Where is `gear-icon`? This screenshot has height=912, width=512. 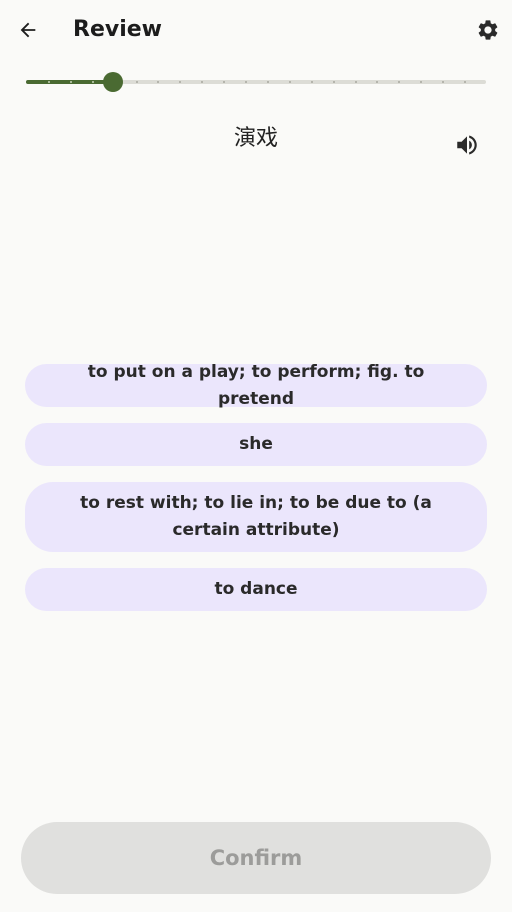 gear-icon is located at coordinates (488, 30).